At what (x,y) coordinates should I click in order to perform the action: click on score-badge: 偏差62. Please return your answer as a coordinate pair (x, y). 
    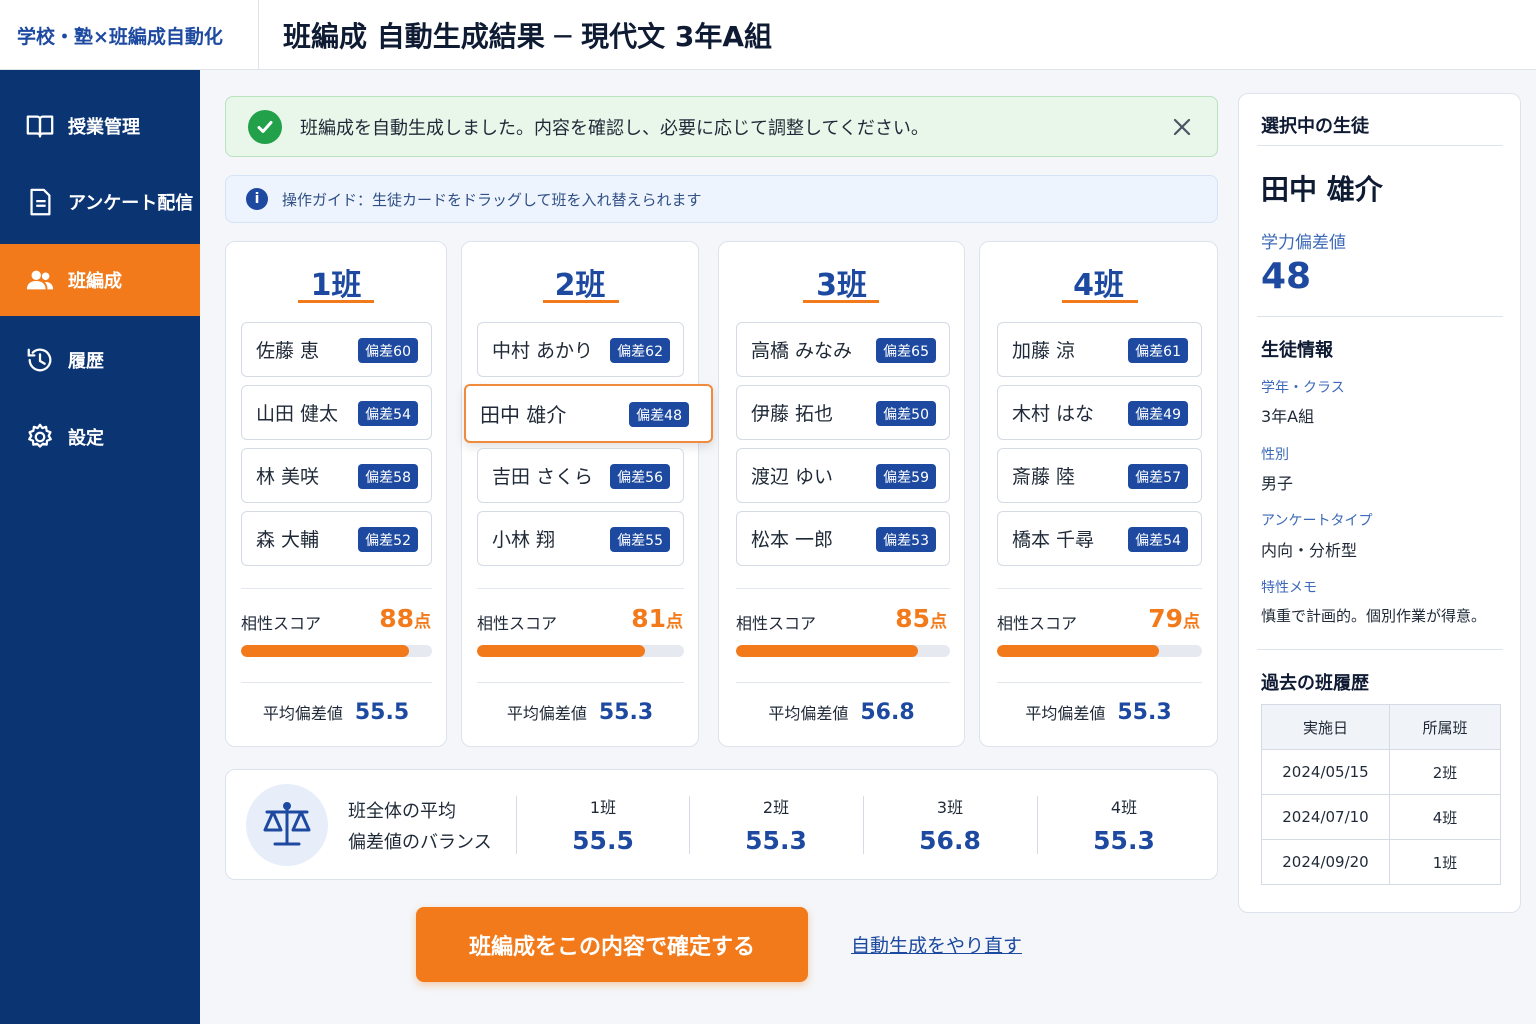
    Looking at the image, I should click on (640, 350).